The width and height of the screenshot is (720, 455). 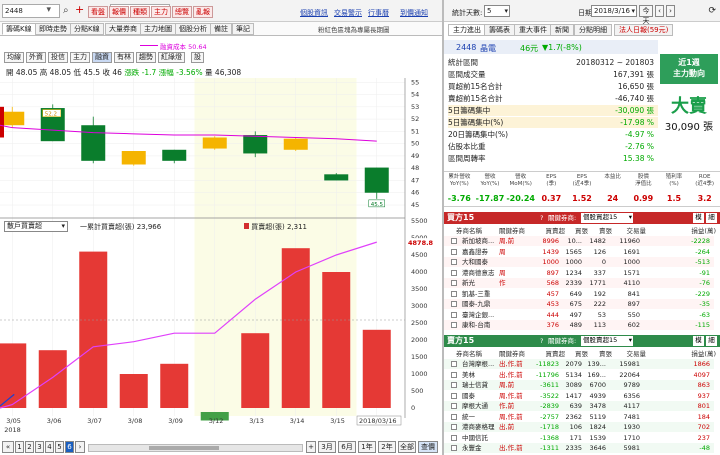 What do you see at coordinates (579, 272) in the screenshot?
I see `table-row: 港商德意志周 897 1234 337 1571 -91` at bounding box center [579, 272].